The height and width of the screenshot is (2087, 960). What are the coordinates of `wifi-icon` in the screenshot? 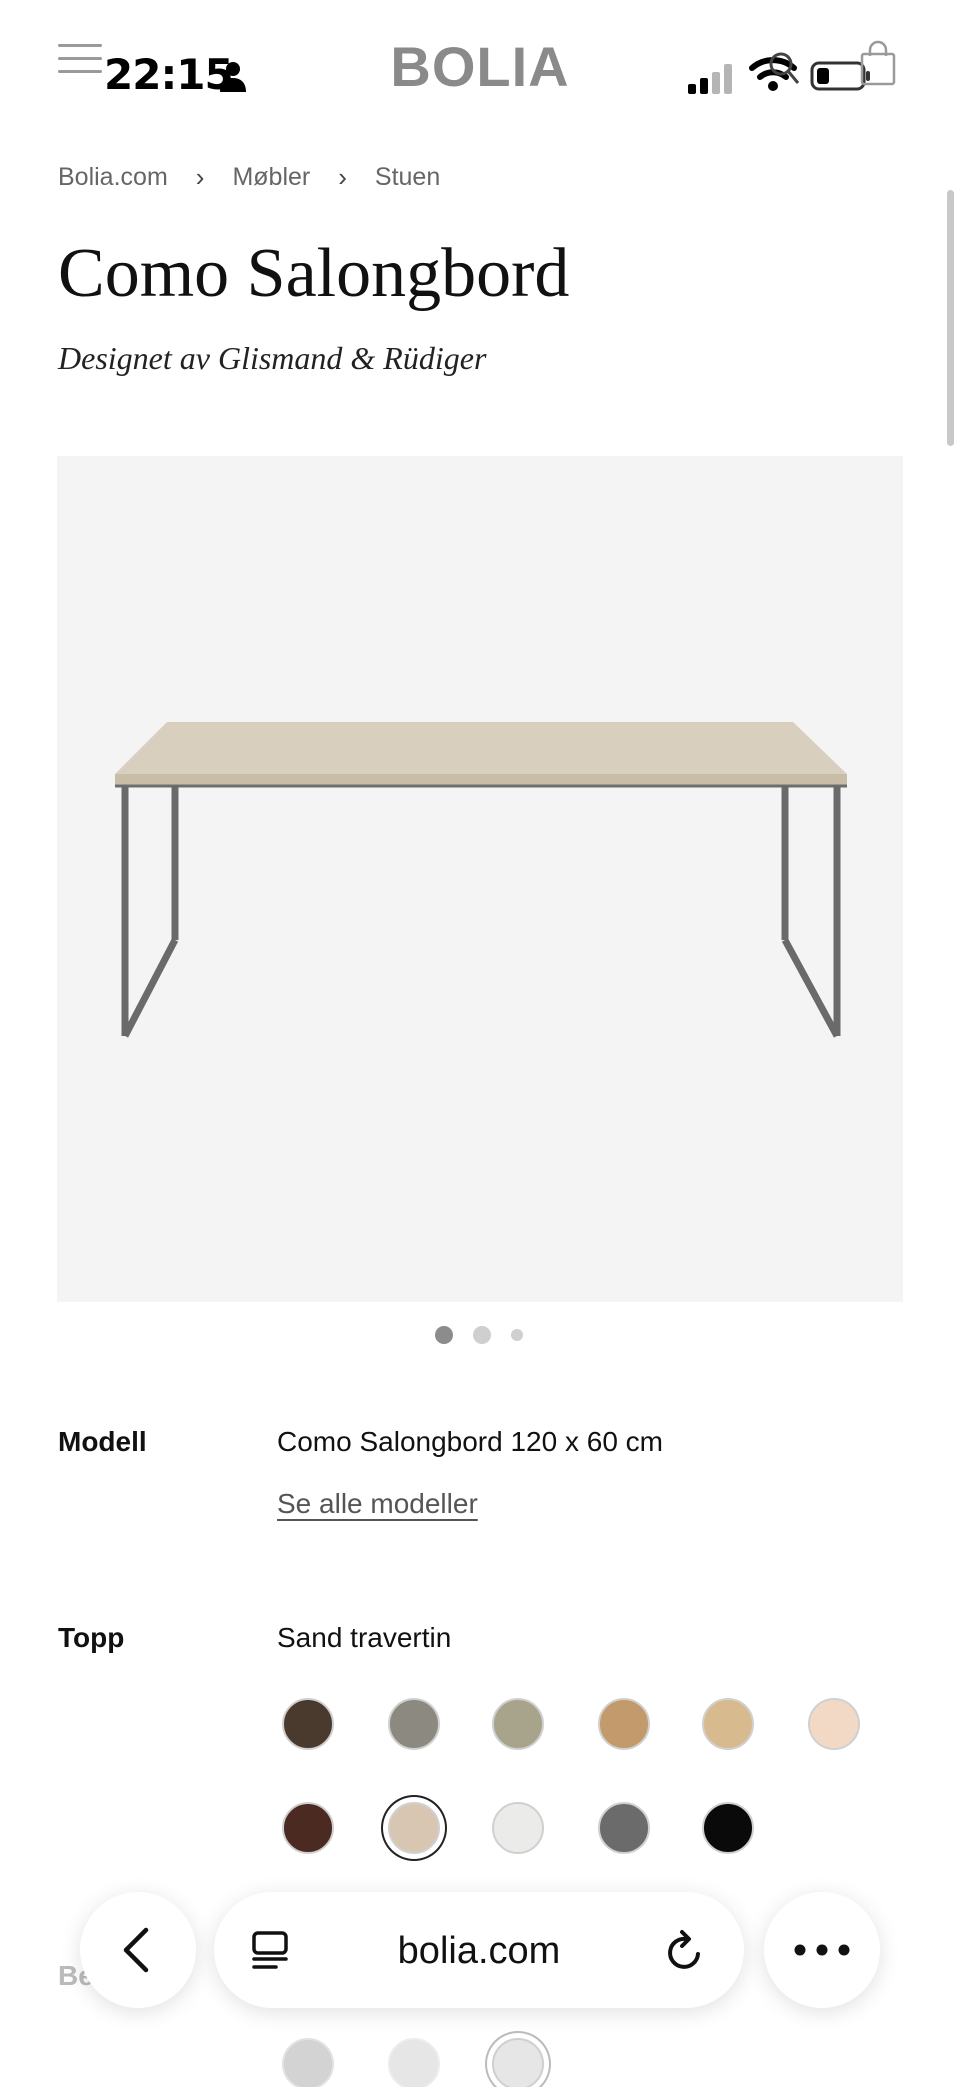 It's located at (774, 71).